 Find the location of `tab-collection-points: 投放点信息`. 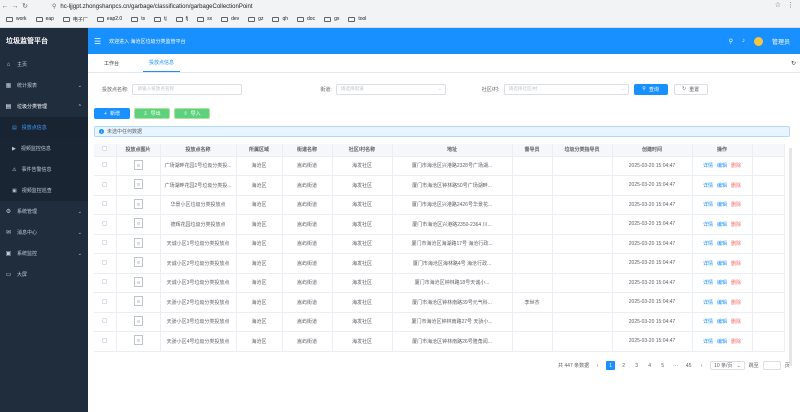

tab-collection-points: 投放点信息 is located at coordinates (162, 65).